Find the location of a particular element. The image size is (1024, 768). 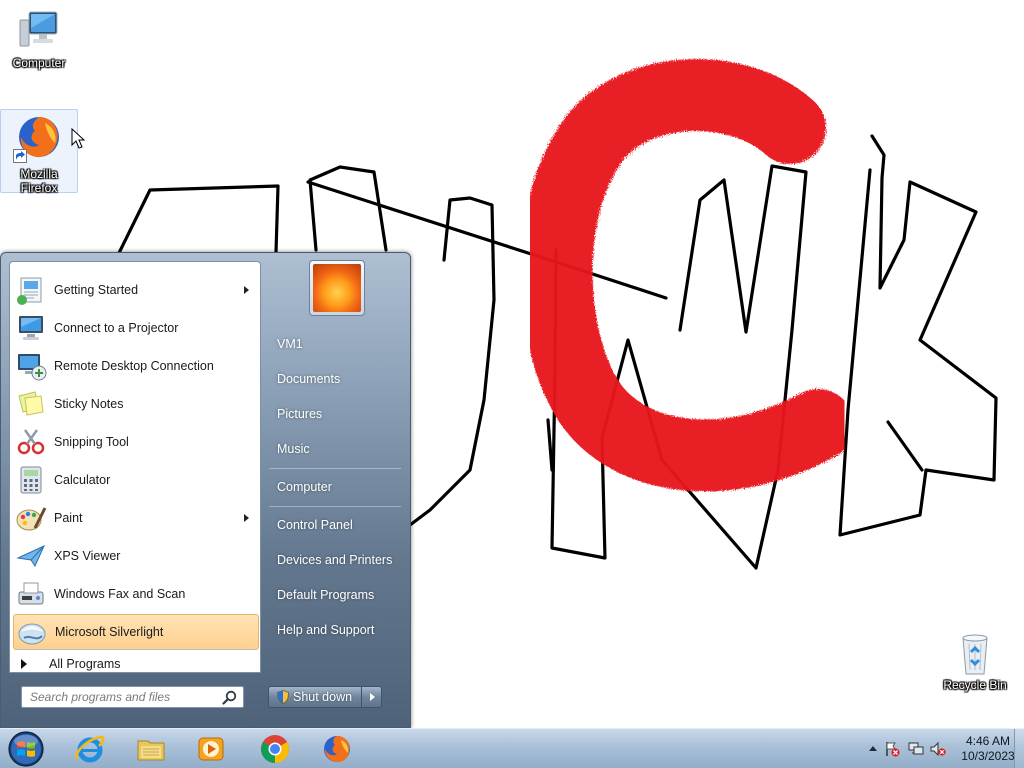

triangle-right-icon is located at coordinates (24, 664).